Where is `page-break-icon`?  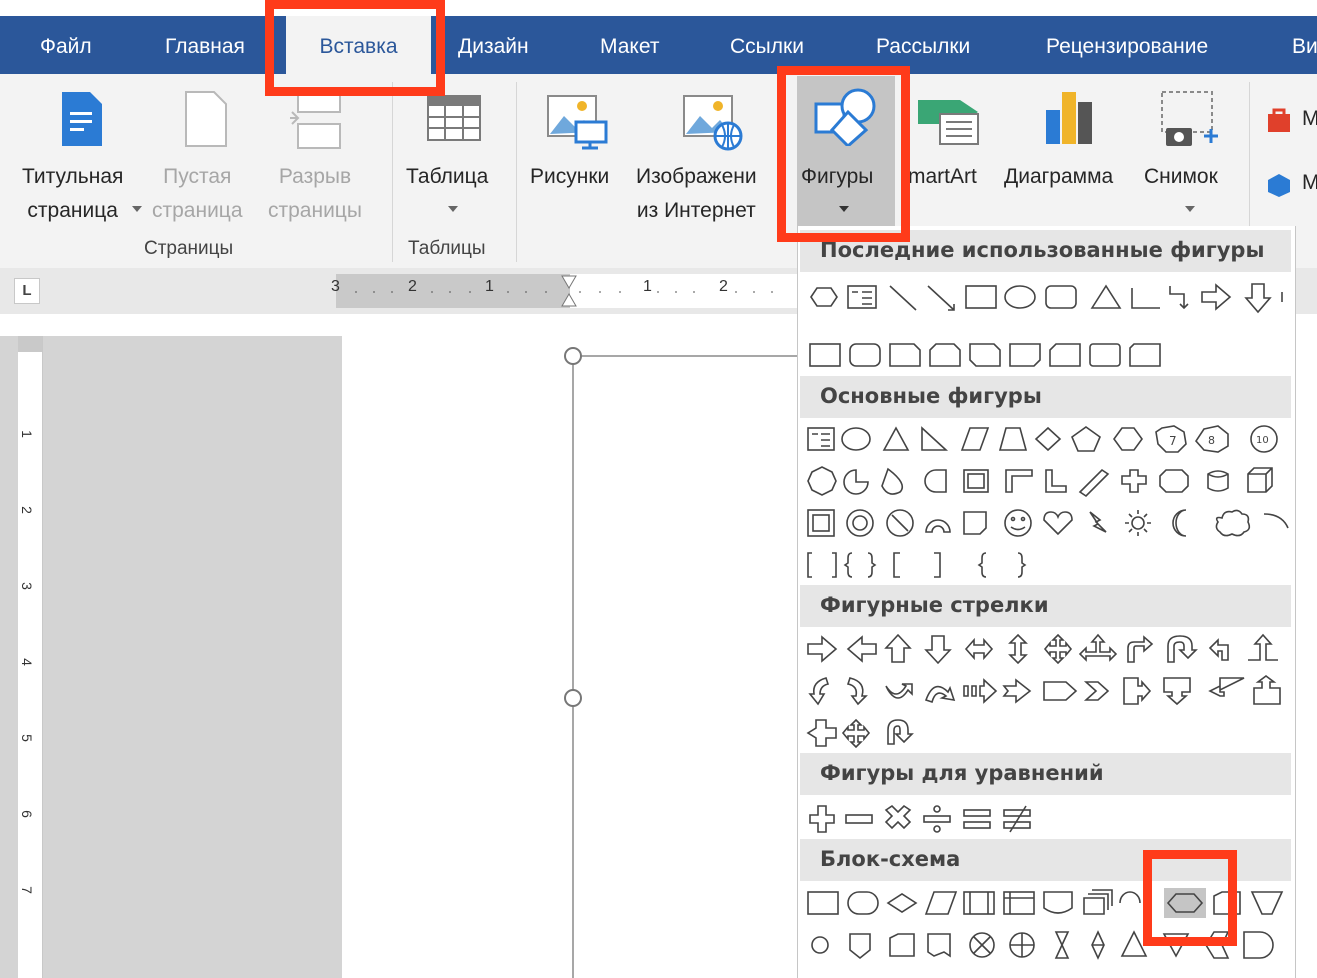
page-break-icon is located at coordinates (315, 119).